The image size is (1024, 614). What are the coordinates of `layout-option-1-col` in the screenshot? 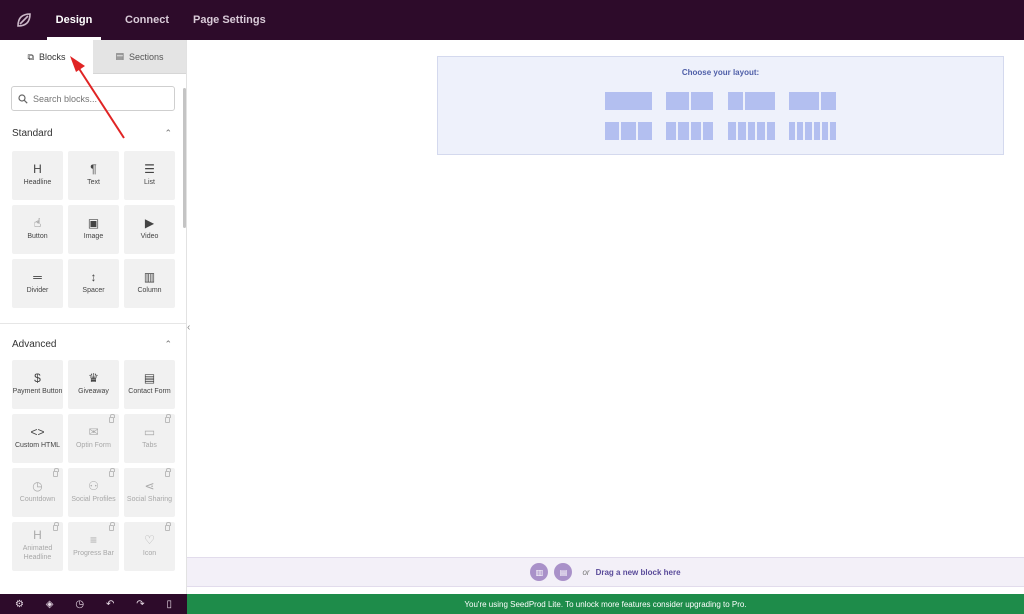 It's located at (628, 101).